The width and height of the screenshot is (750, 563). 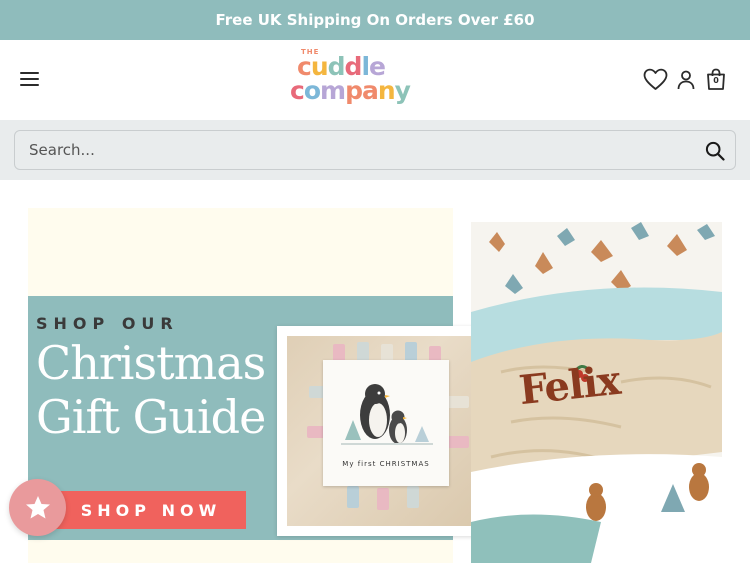 What do you see at coordinates (151, 510) in the screenshot?
I see `shop-now-button: SHOP NOW` at bounding box center [151, 510].